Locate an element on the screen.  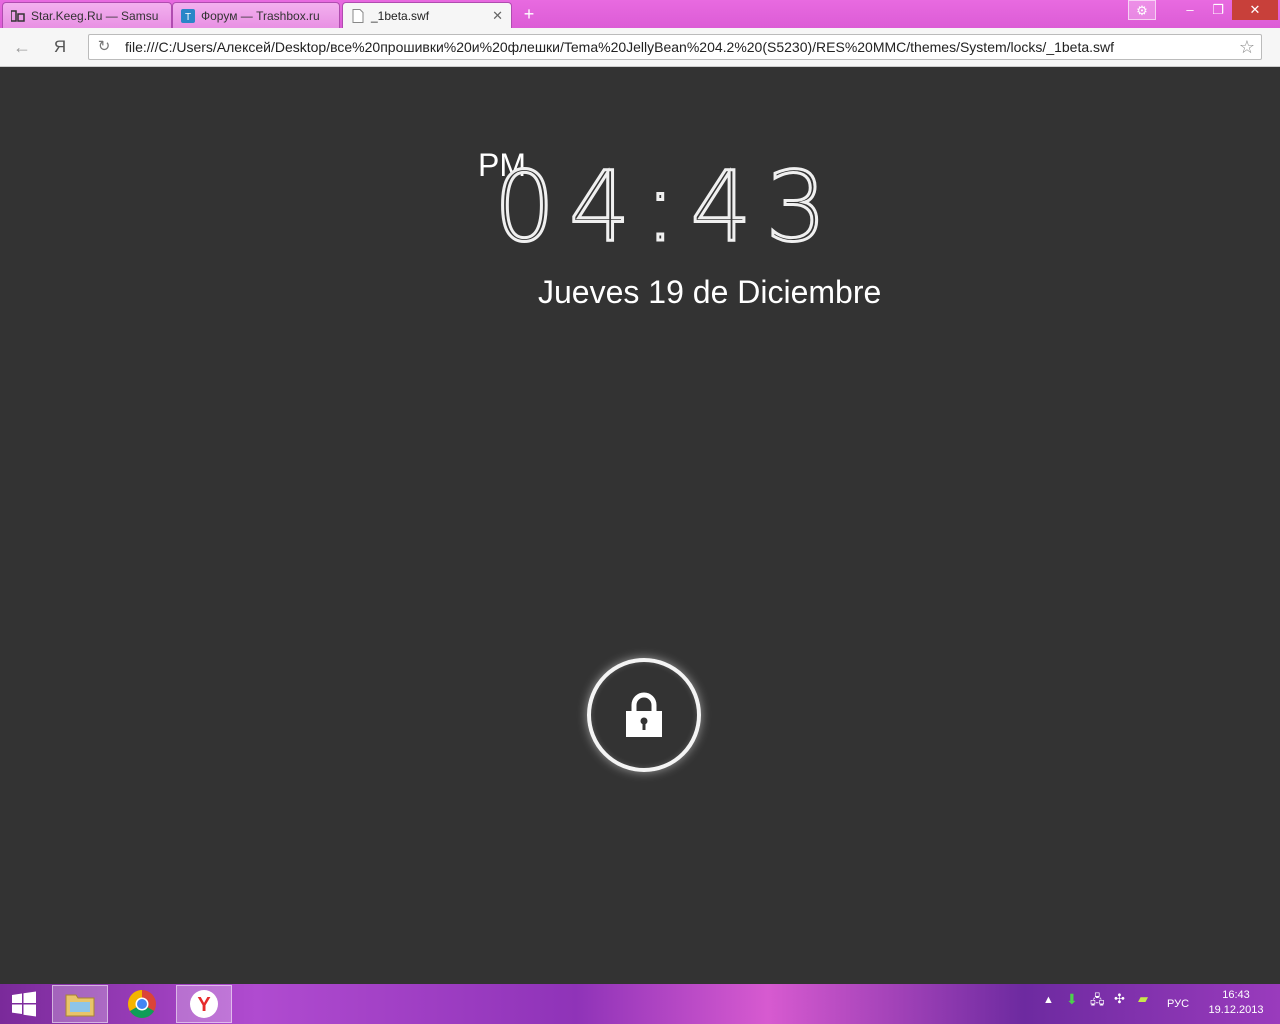
chrome-taskbar-button is located at coordinates (142, 1004).